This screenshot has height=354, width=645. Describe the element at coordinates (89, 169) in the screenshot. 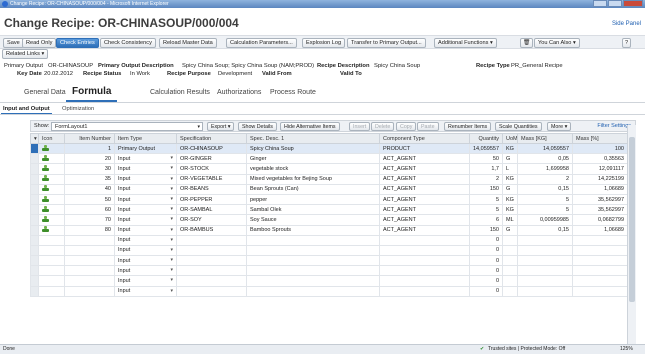

I see `item-number-cell: 30` at that location.